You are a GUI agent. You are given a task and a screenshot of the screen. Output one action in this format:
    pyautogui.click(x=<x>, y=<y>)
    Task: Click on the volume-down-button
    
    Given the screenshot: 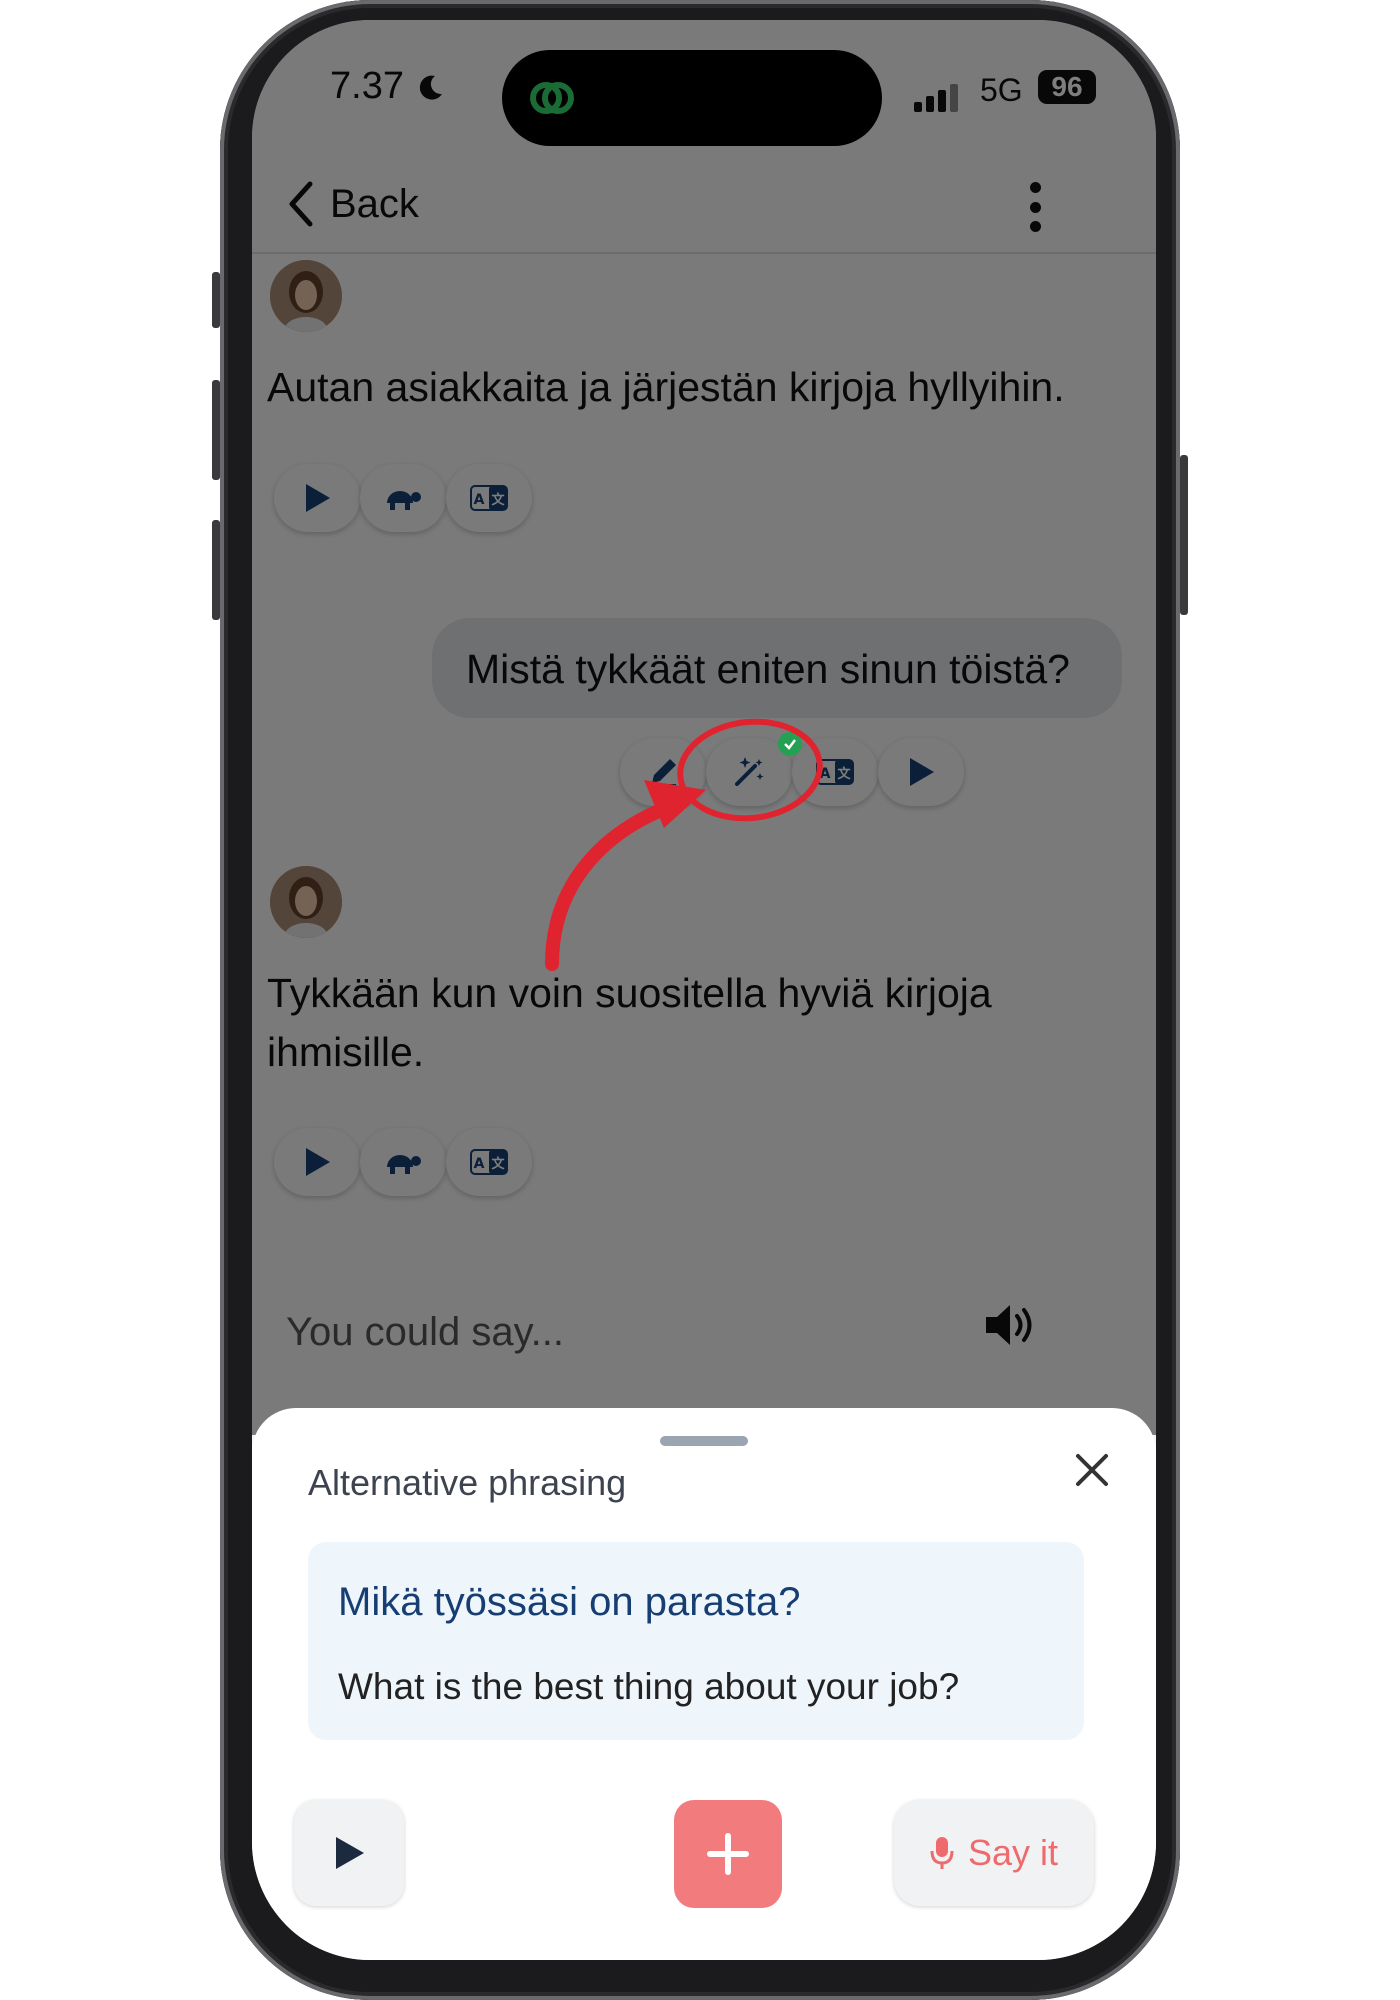 What is the action you would take?
    pyautogui.click(x=216, y=570)
    